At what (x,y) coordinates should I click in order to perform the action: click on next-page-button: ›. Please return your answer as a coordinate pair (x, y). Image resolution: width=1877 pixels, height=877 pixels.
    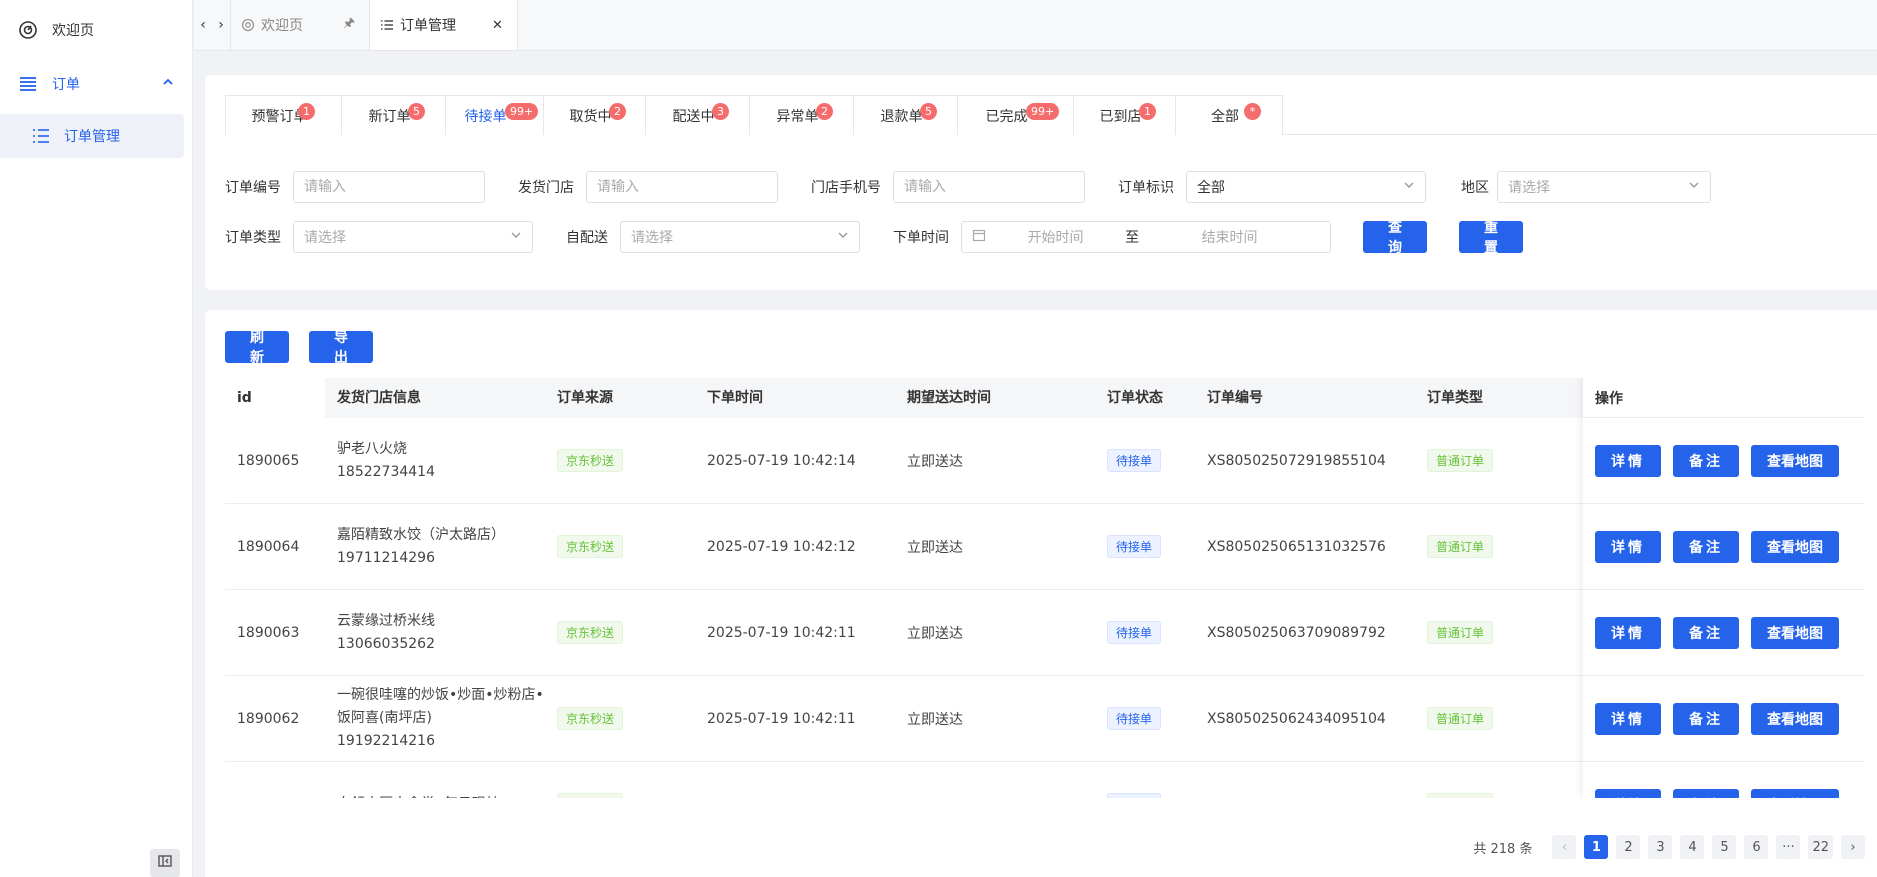
    Looking at the image, I should click on (1853, 847).